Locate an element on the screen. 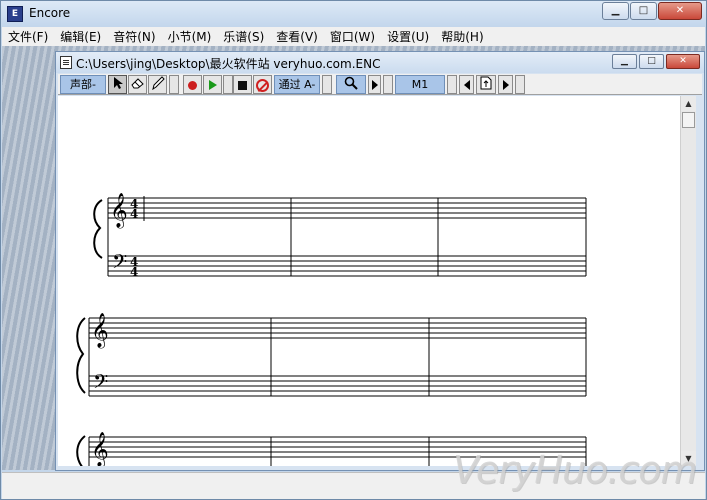  record-icon is located at coordinates (192, 85).